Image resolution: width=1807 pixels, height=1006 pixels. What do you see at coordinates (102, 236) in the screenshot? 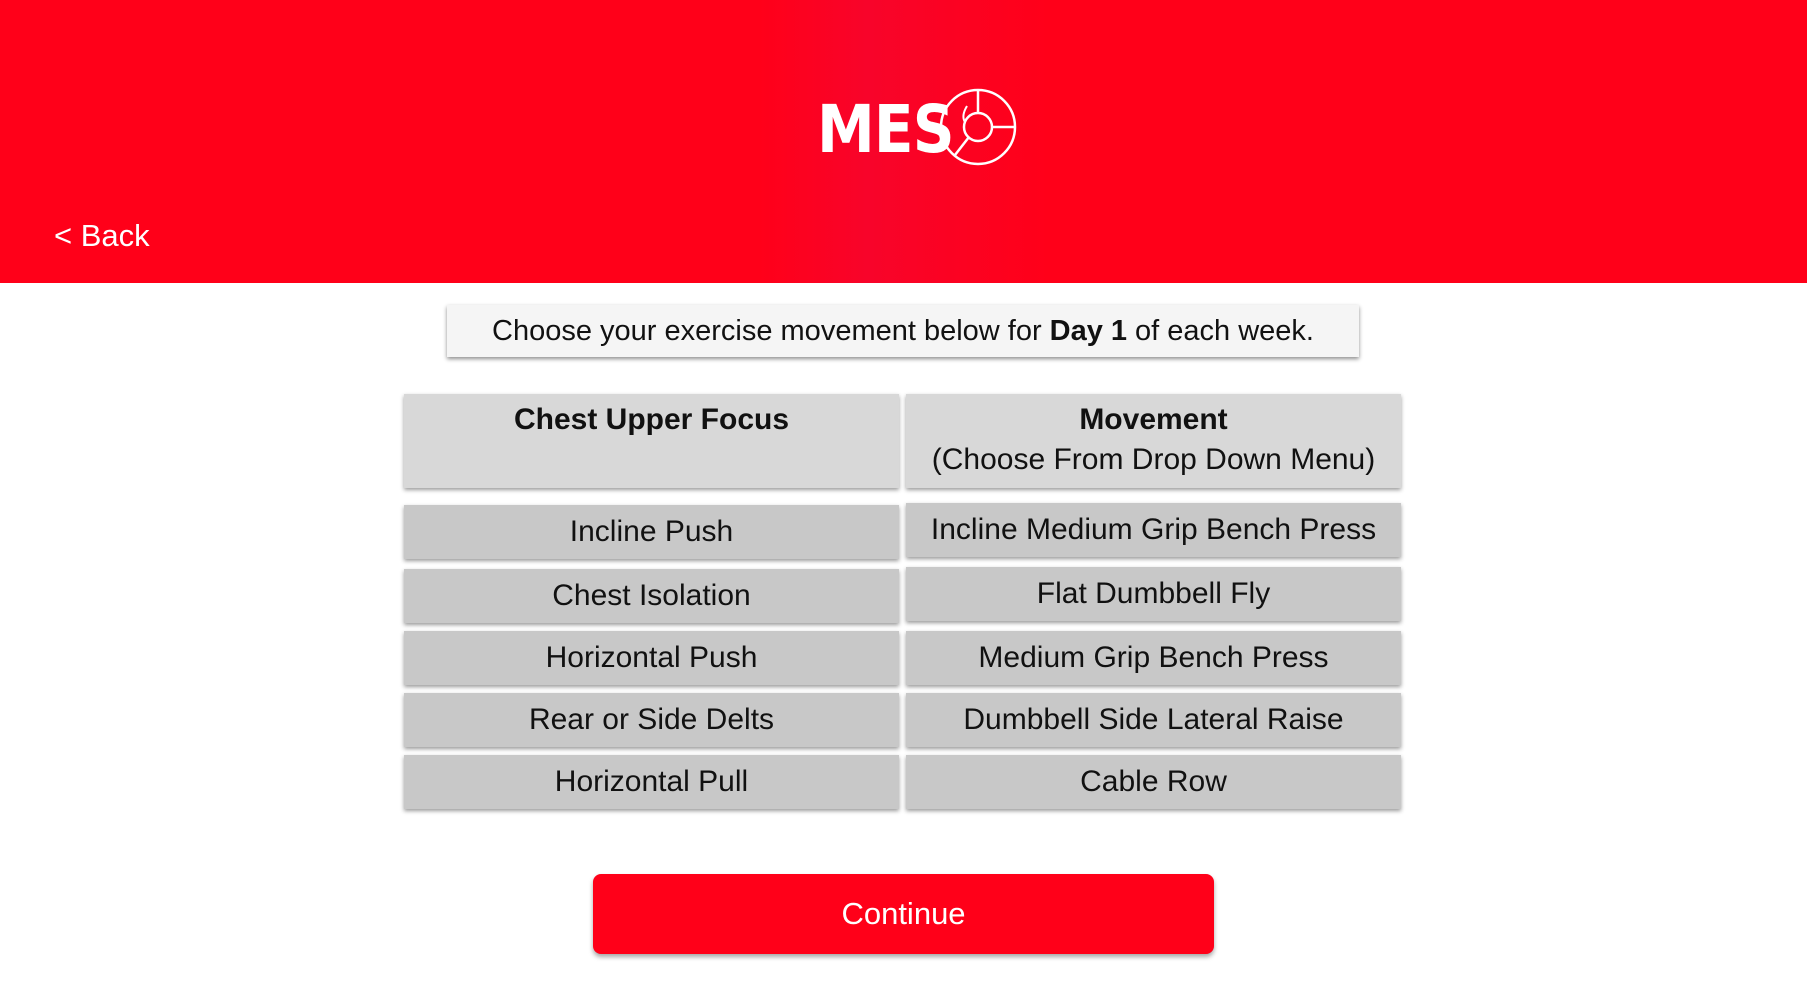
I see `back-link: < Back` at bounding box center [102, 236].